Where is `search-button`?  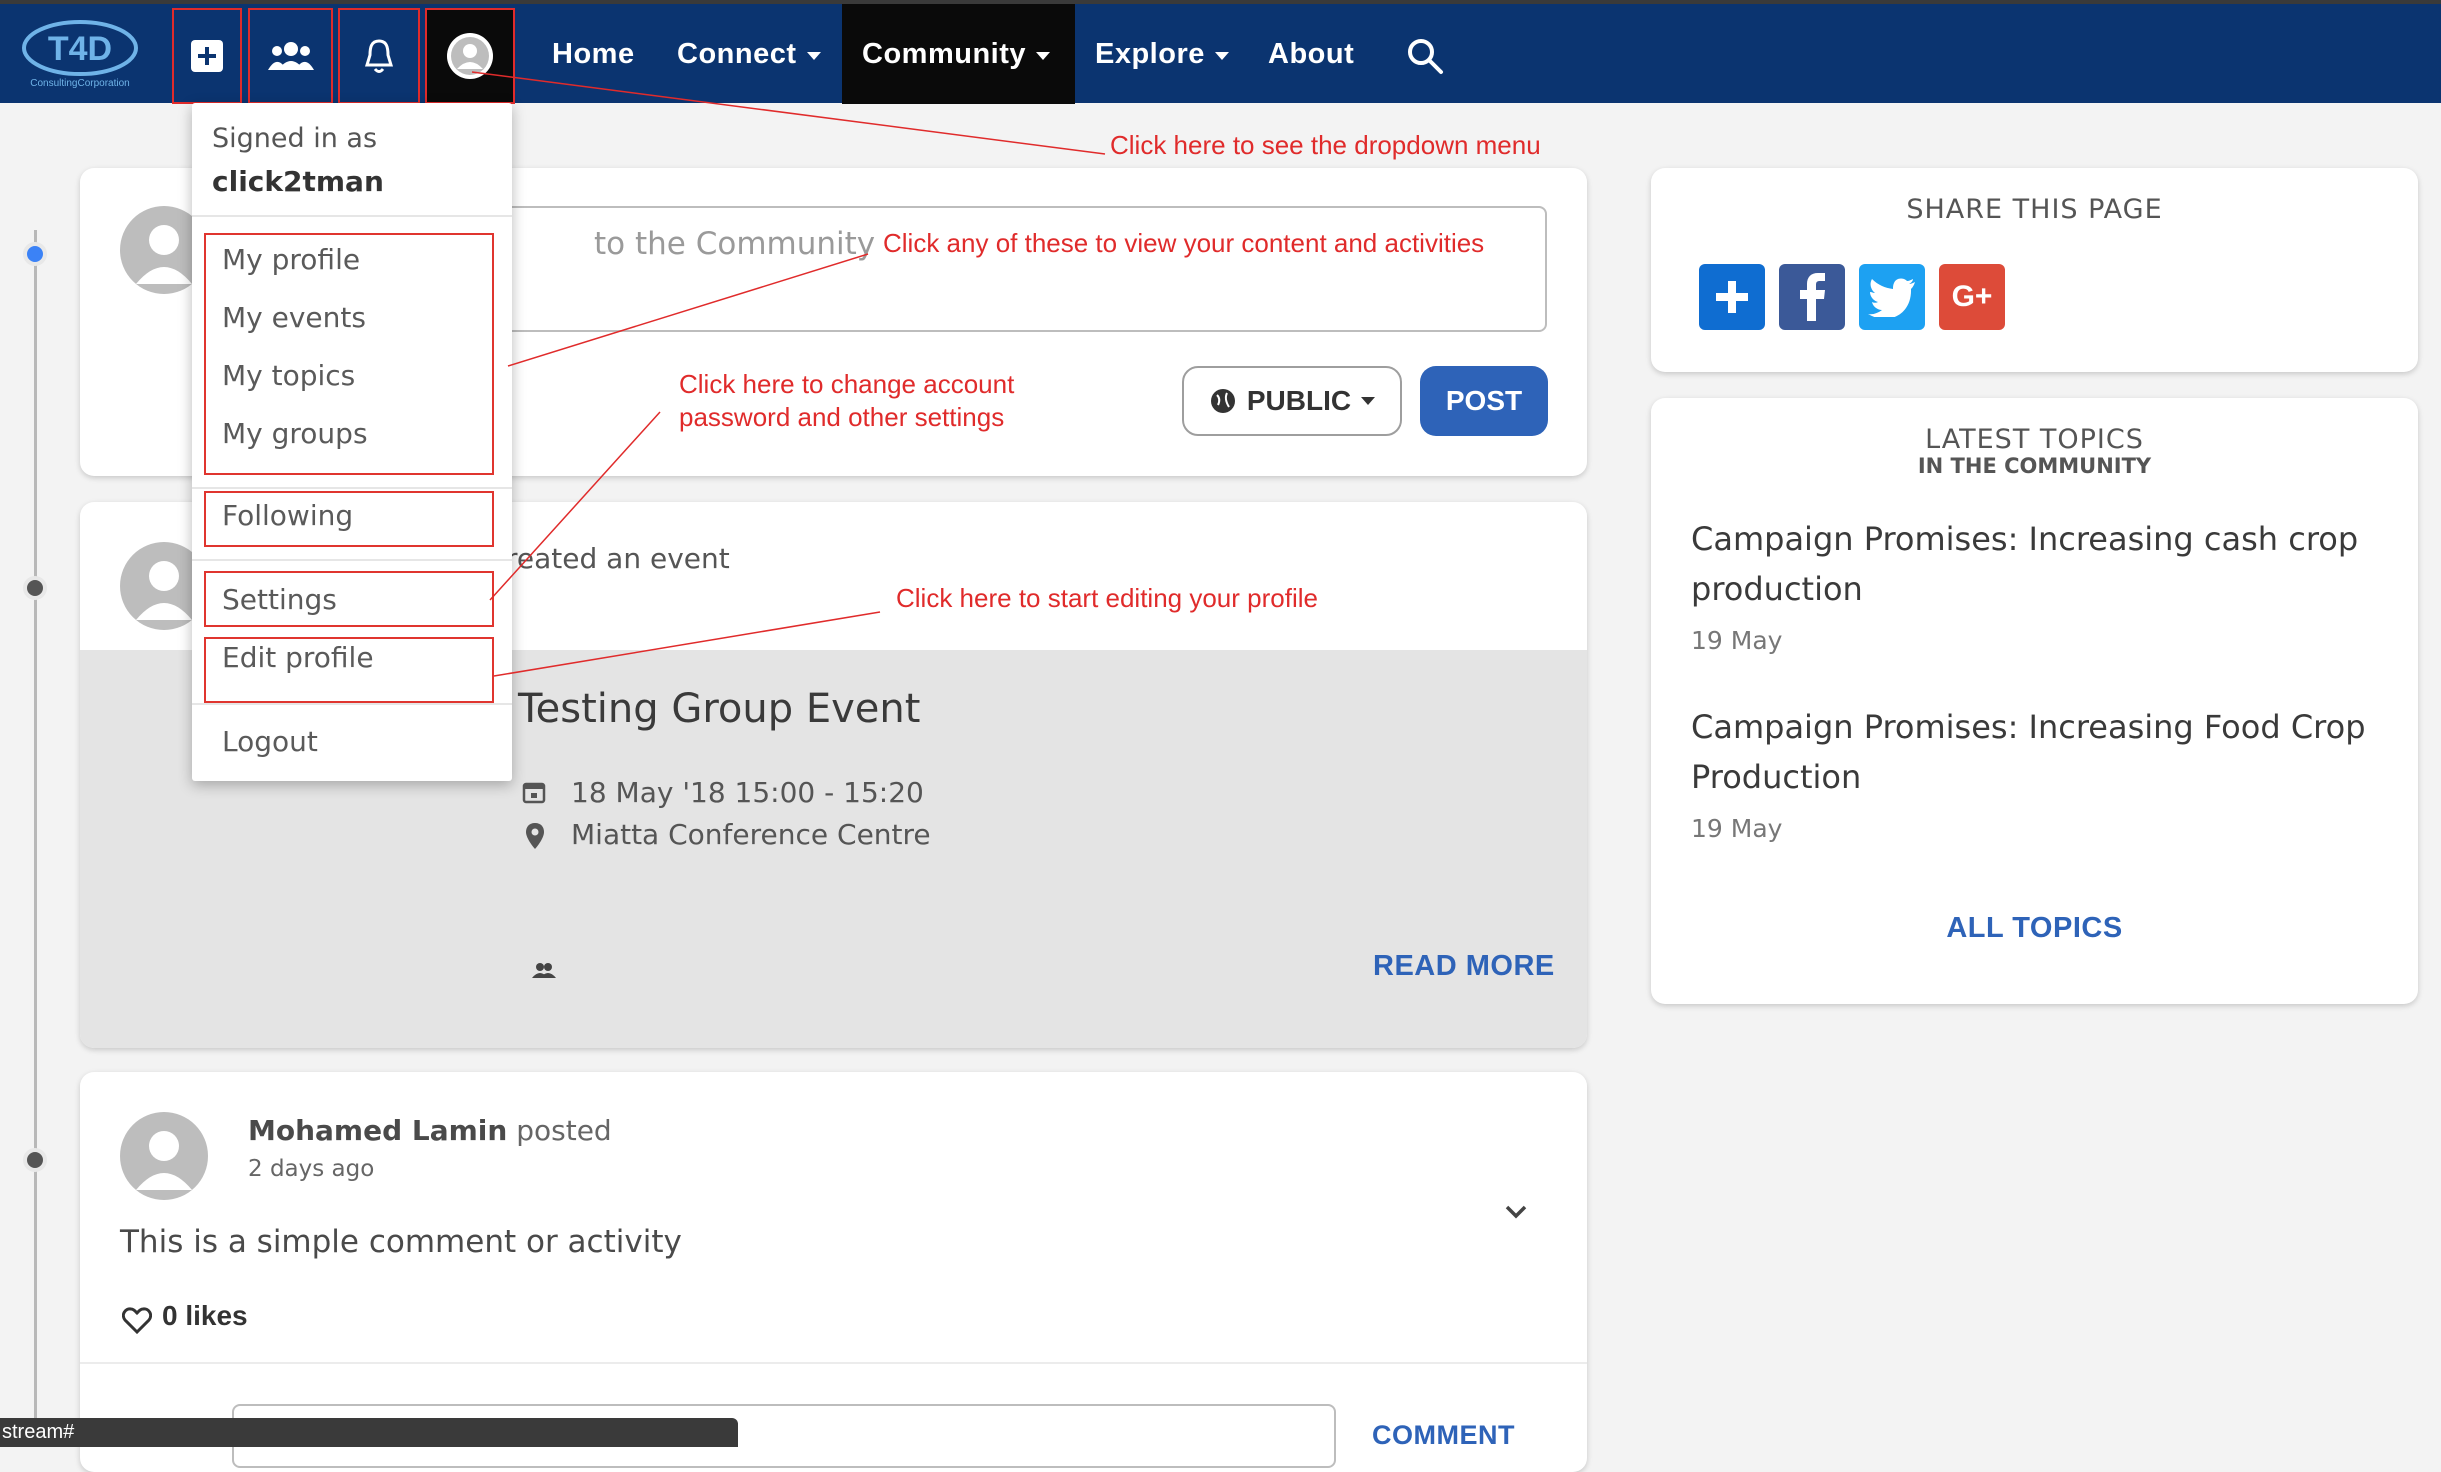
search-button is located at coordinates (1425, 58).